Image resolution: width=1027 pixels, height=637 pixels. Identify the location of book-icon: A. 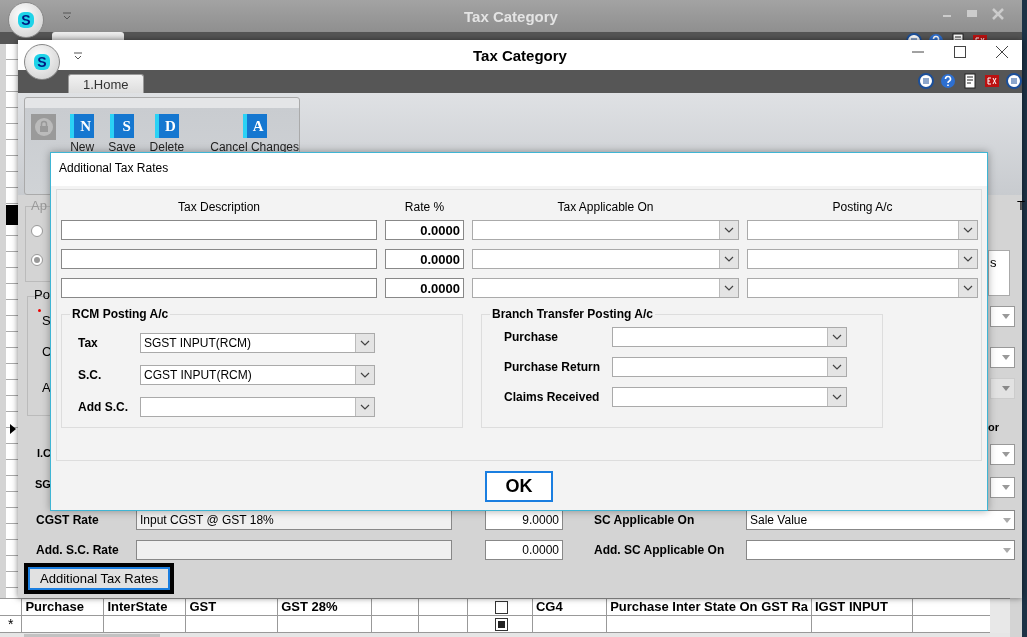
(254, 126).